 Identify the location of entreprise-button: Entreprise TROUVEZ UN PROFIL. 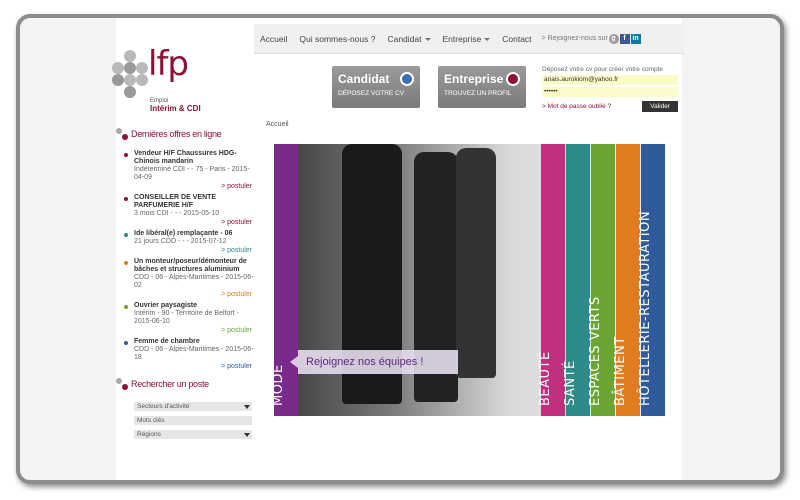
(482, 87).